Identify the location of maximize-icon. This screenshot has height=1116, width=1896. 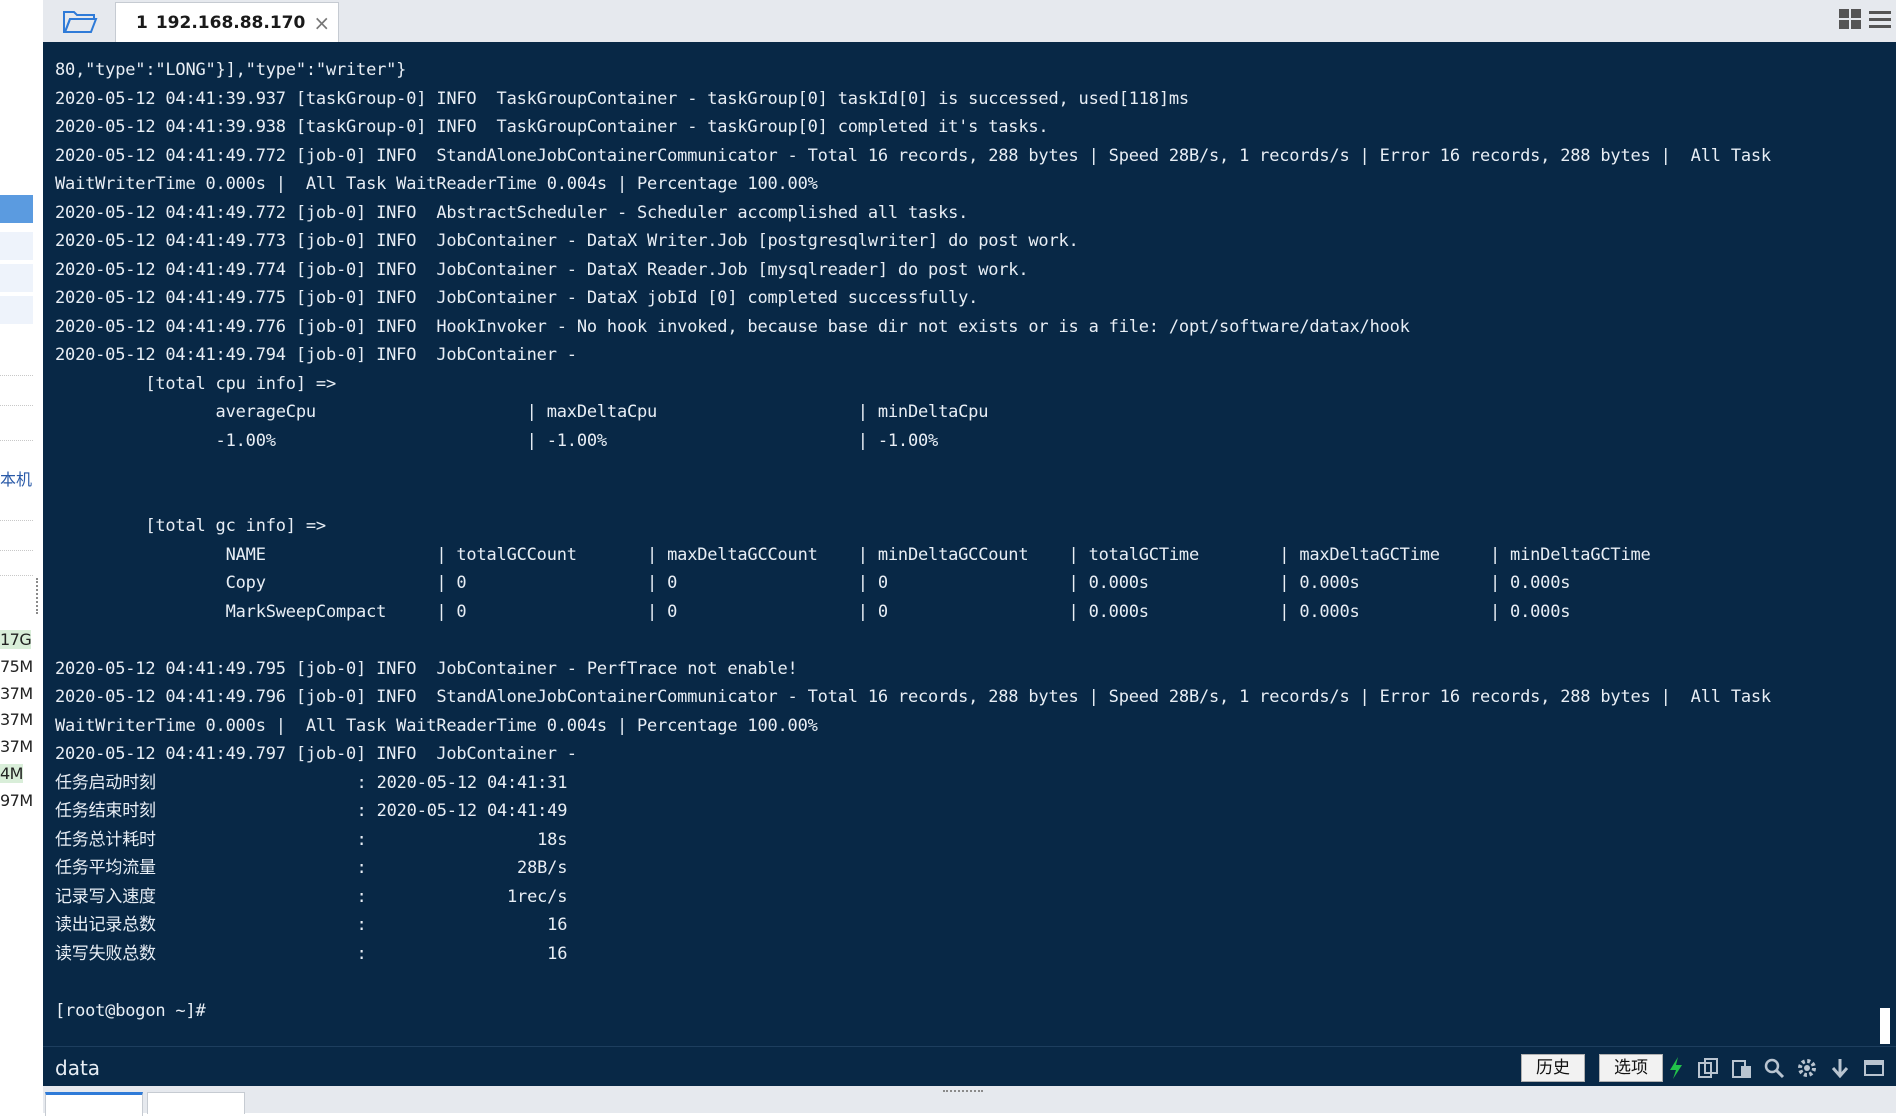
(1874, 1068).